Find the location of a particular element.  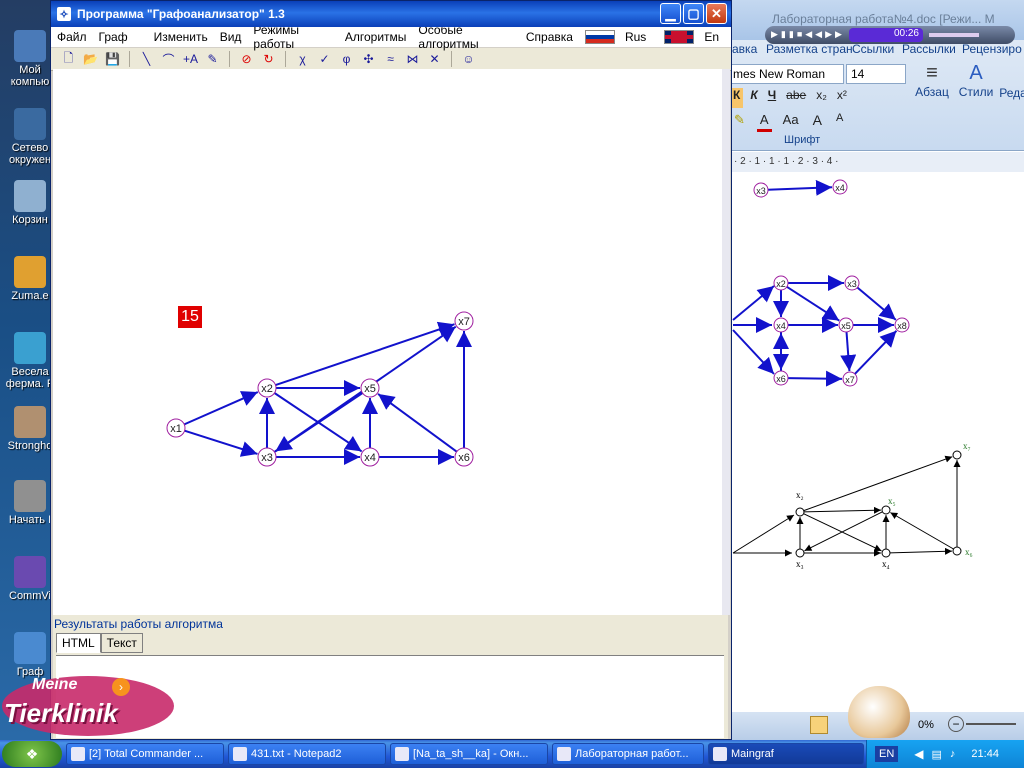

media-player: ▶▮▮■◀◀▶▶ 00:26 is located at coordinates (890, 35).